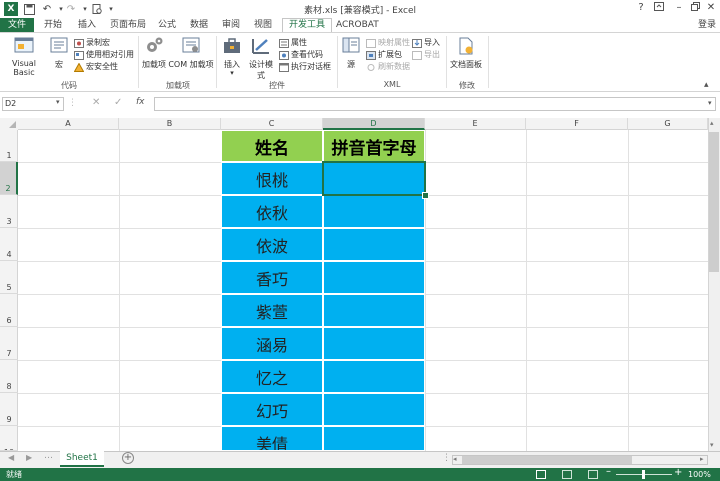 This screenshot has width=720, height=481. Describe the element at coordinates (374, 277) in the screenshot. I see `cell-d5` at that location.